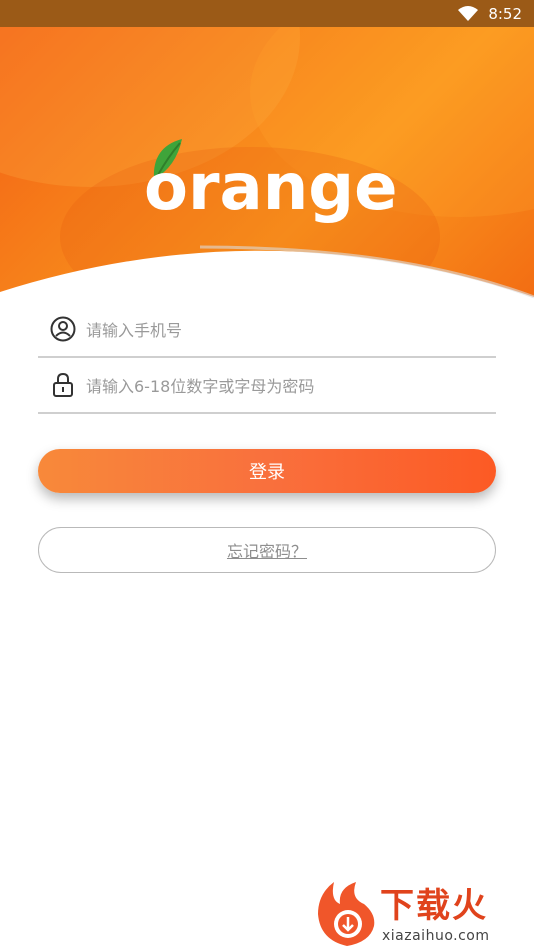 The height and width of the screenshot is (949, 534). What do you see at coordinates (63, 384) in the screenshot?
I see `lock-icon` at bounding box center [63, 384].